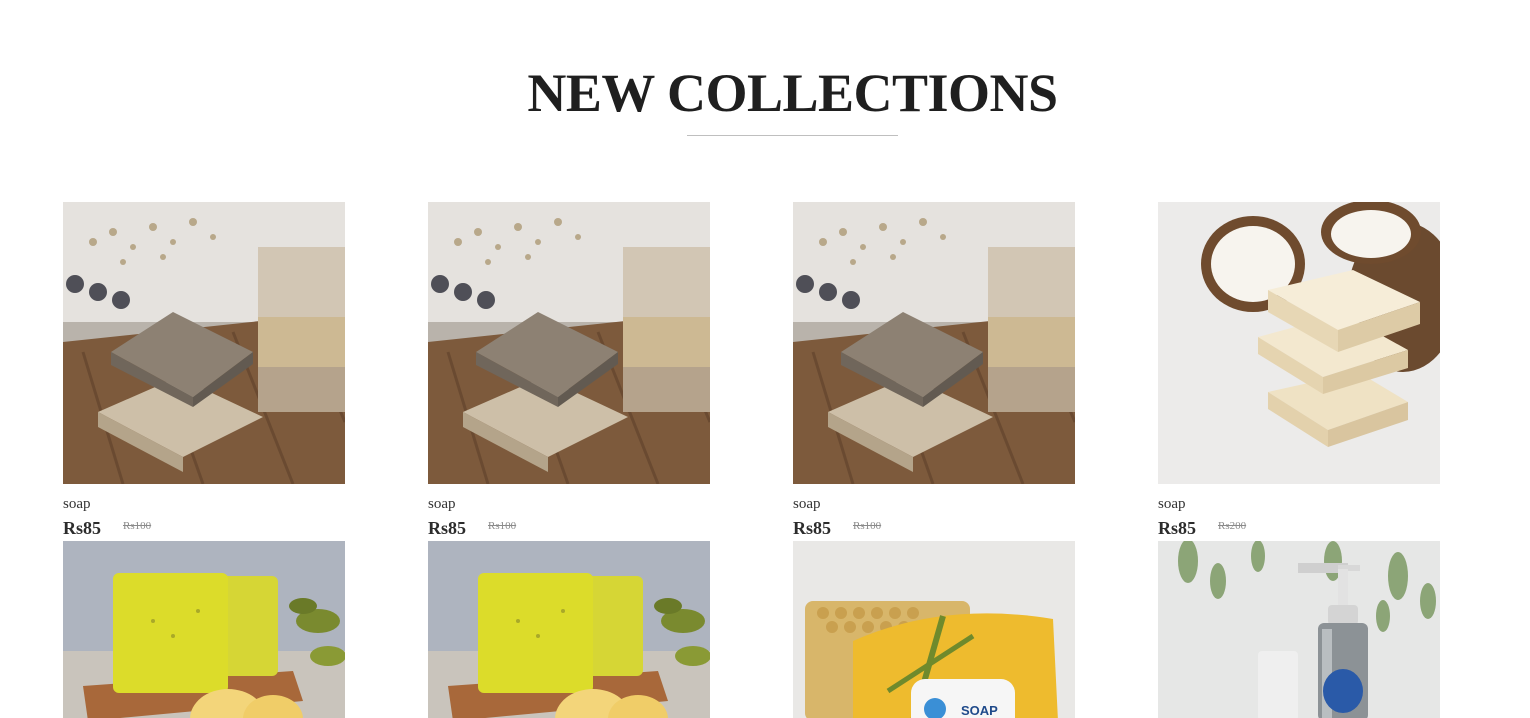  I want to click on product-old-price: Rs200, so click(1232, 526).